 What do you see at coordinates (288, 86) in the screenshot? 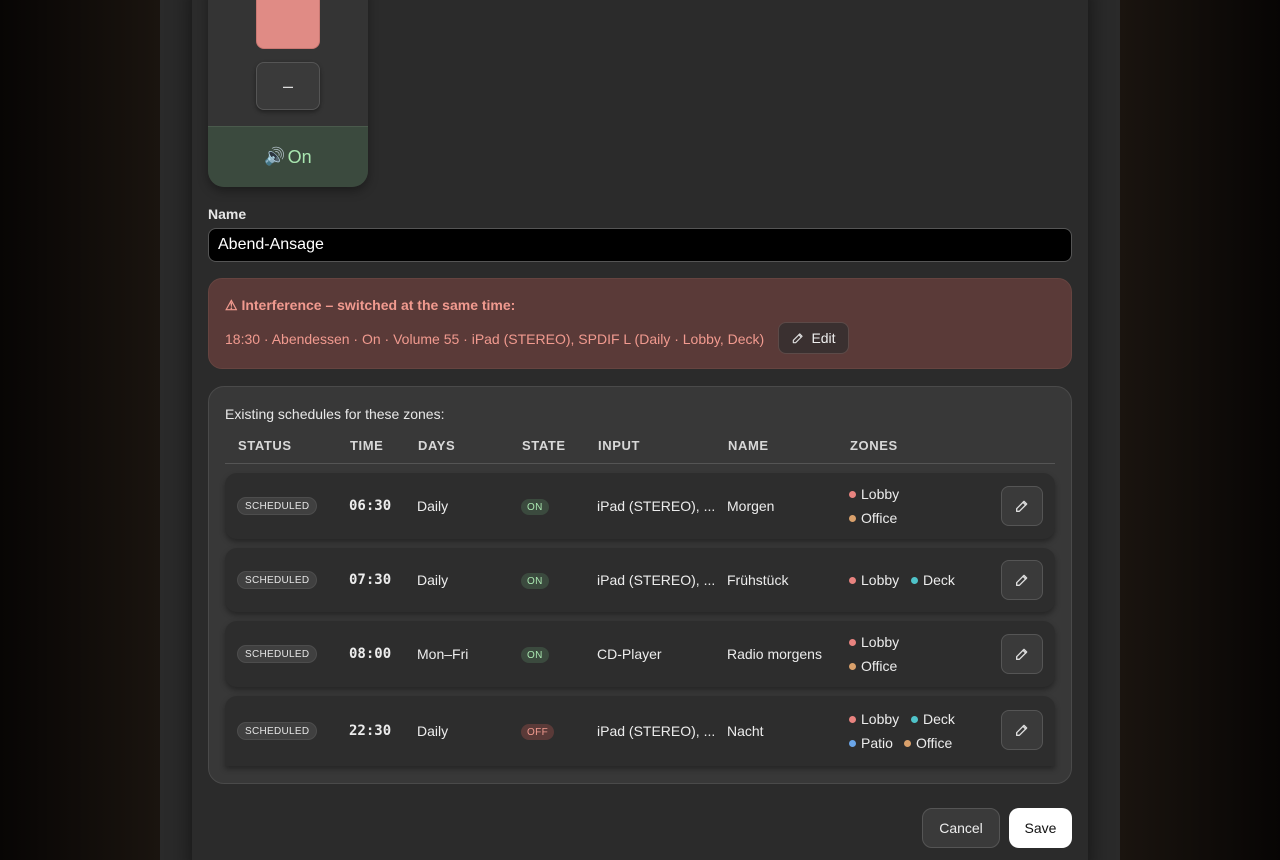
I see `volume-down-button: –` at bounding box center [288, 86].